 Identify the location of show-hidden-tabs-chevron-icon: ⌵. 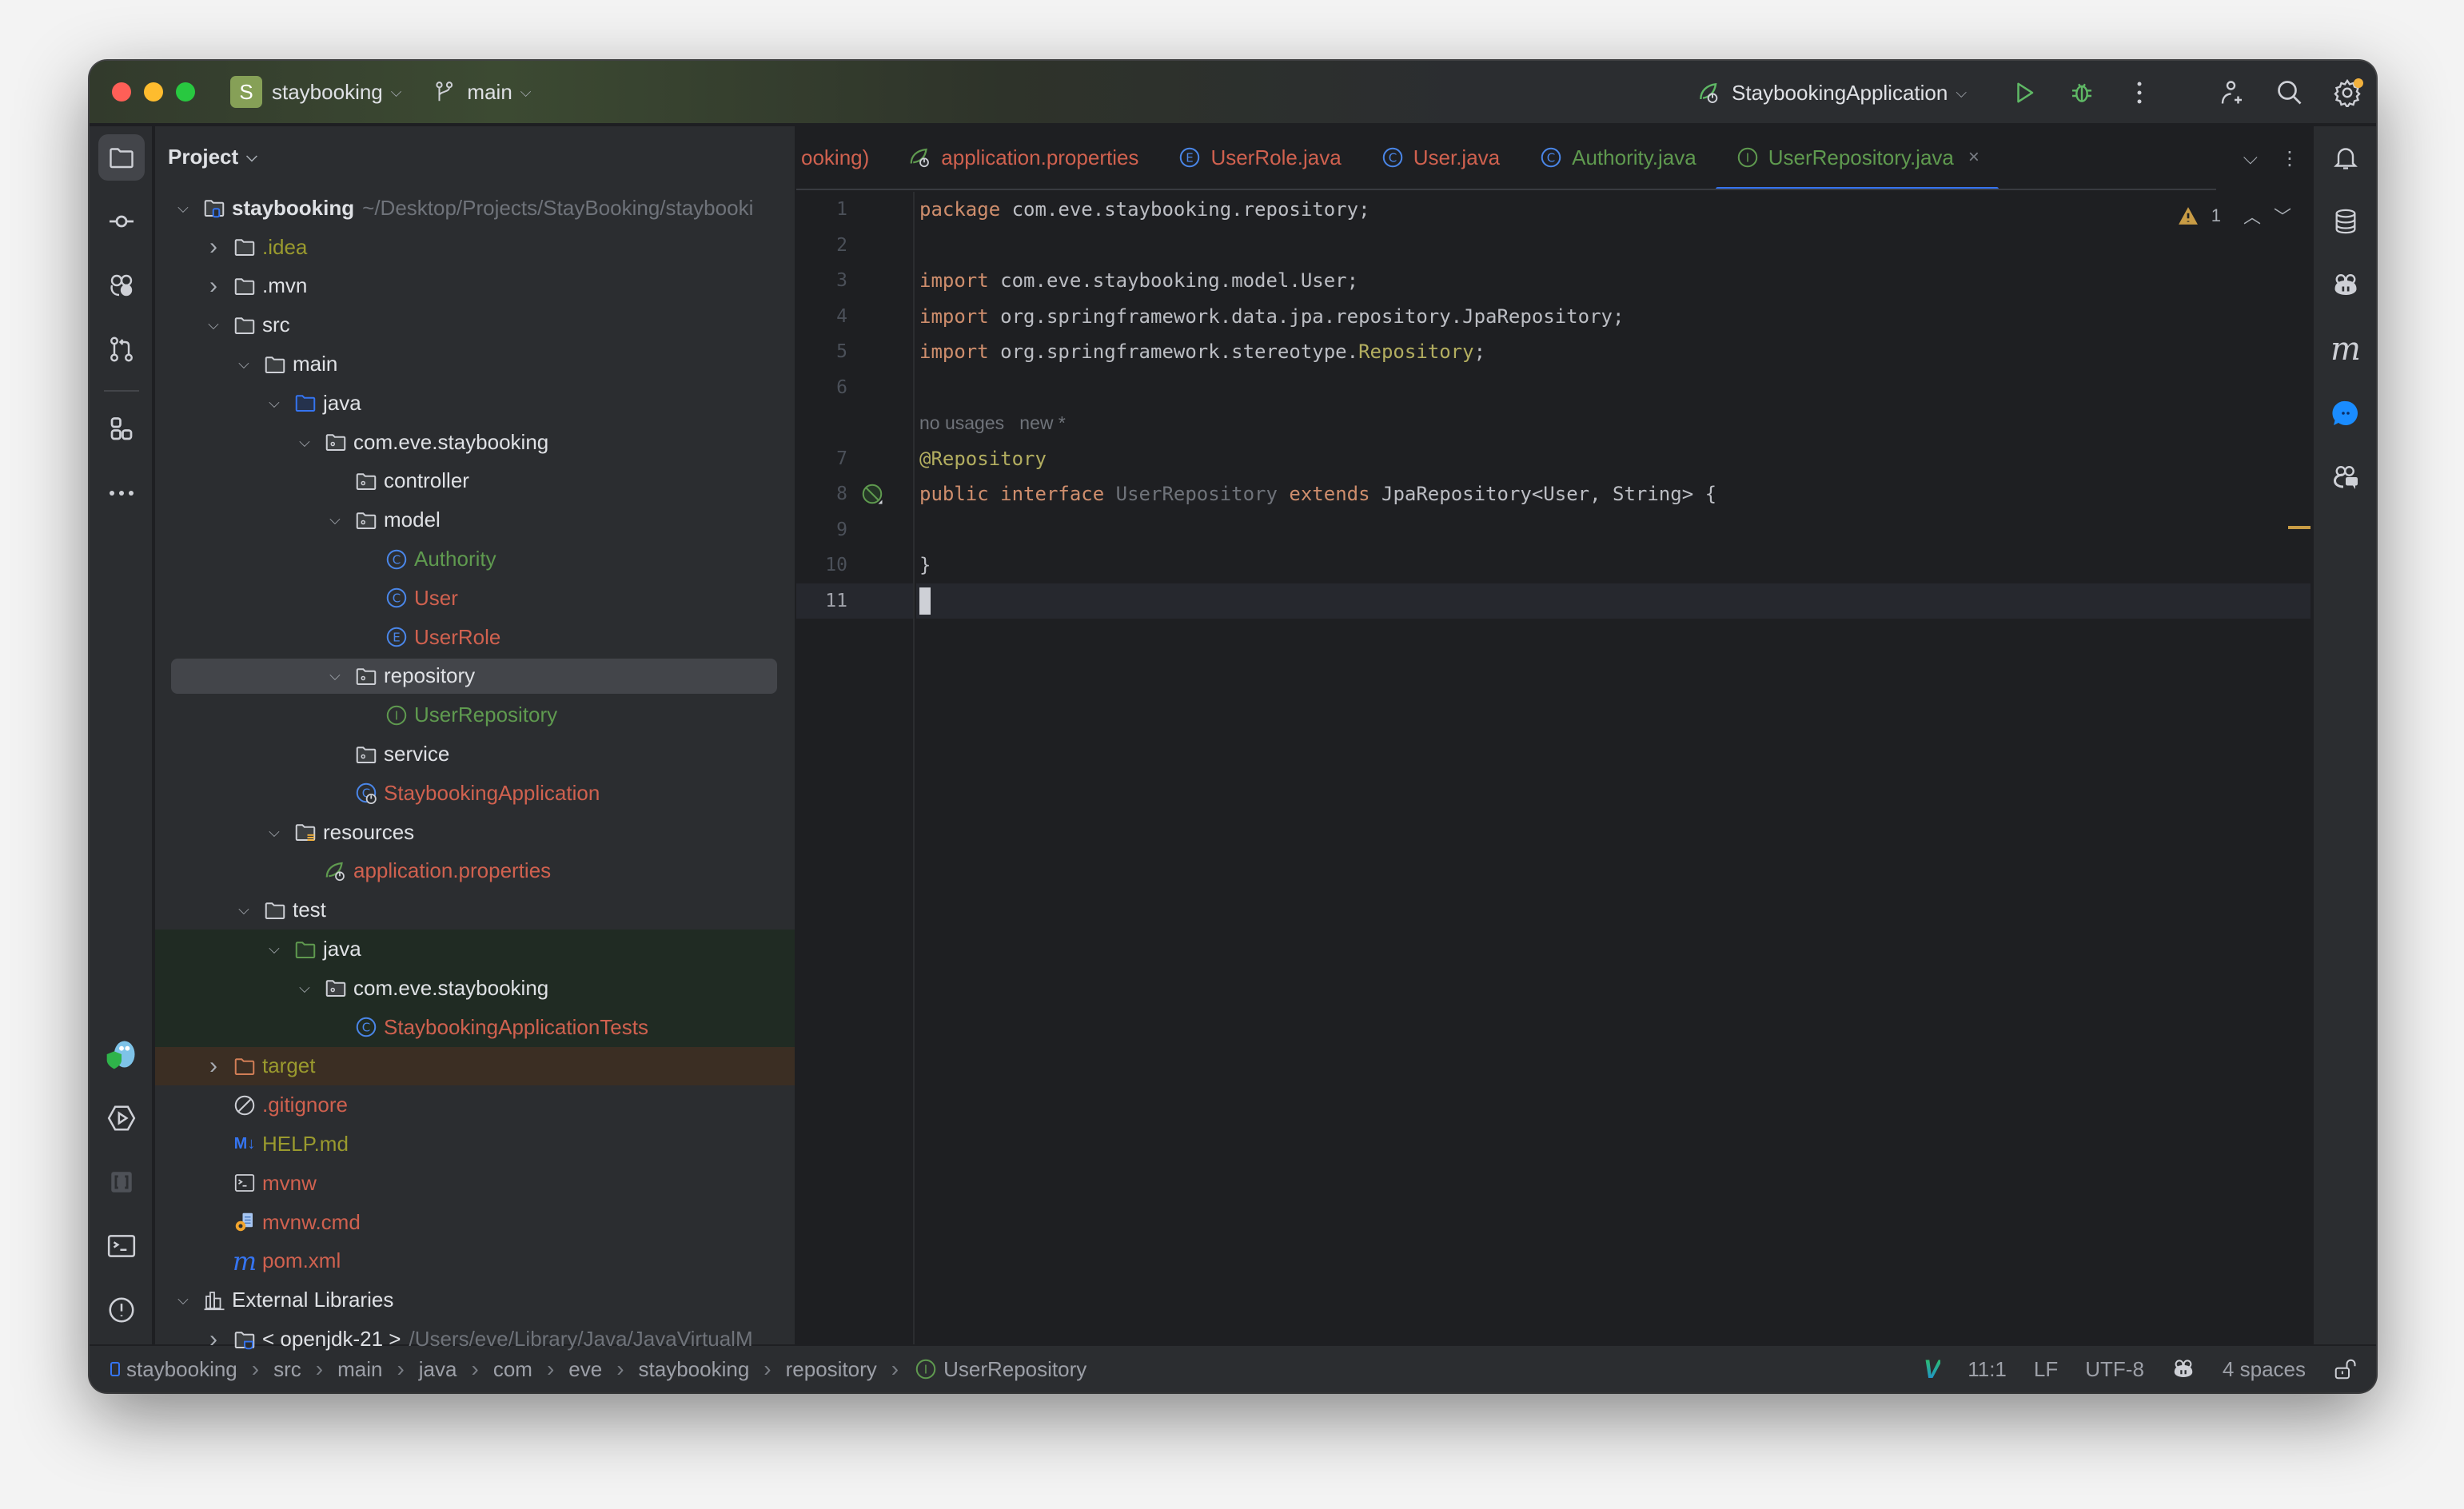
(2250, 158).